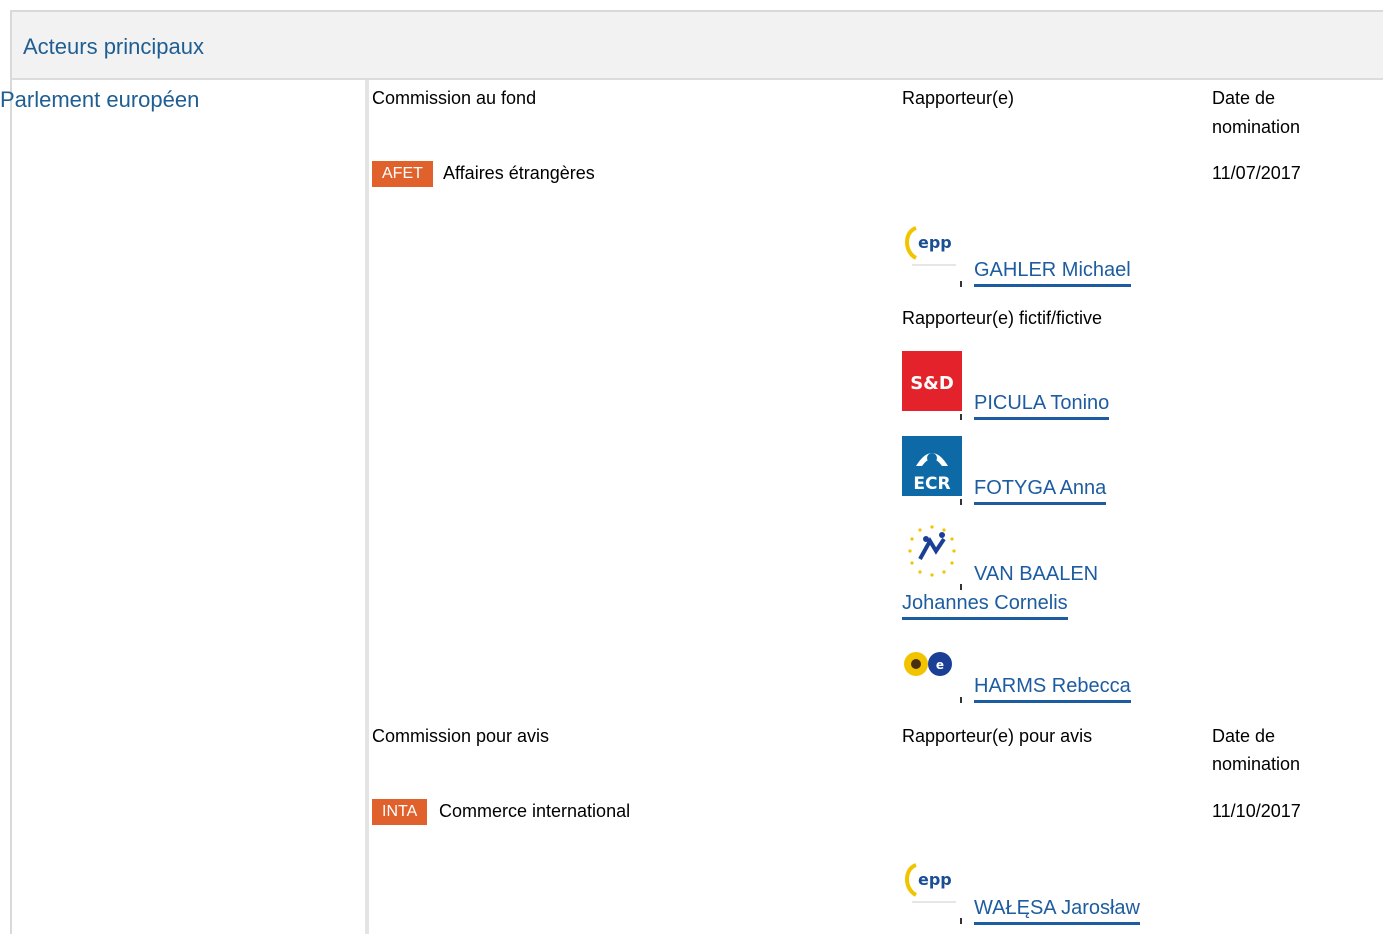 The height and width of the screenshot is (934, 1383). What do you see at coordinates (402, 174) in the screenshot?
I see `committee-badge-afet: AFET` at bounding box center [402, 174].